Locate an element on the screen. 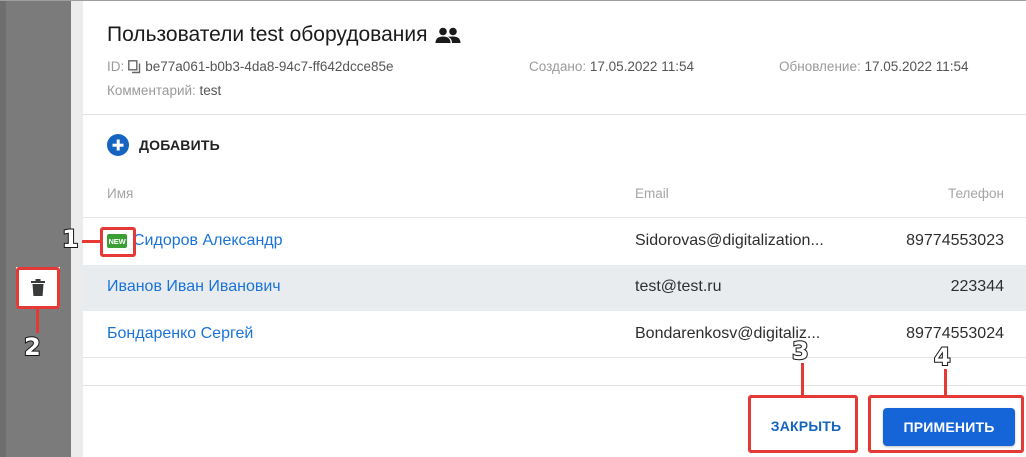  id-value: be77a061-b0b3-4da8-94c7-ff642dcce85e is located at coordinates (269, 66).